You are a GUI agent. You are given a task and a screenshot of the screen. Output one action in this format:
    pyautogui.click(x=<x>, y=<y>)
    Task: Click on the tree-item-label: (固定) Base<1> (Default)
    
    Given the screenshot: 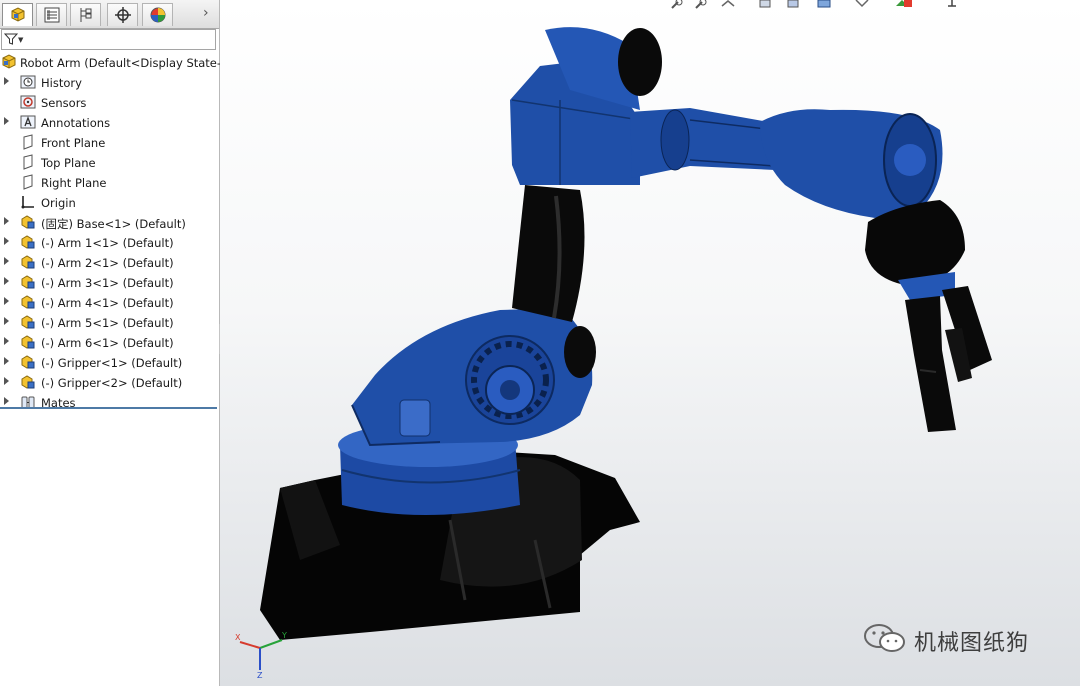 What is the action you would take?
    pyautogui.click(x=113, y=224)
    